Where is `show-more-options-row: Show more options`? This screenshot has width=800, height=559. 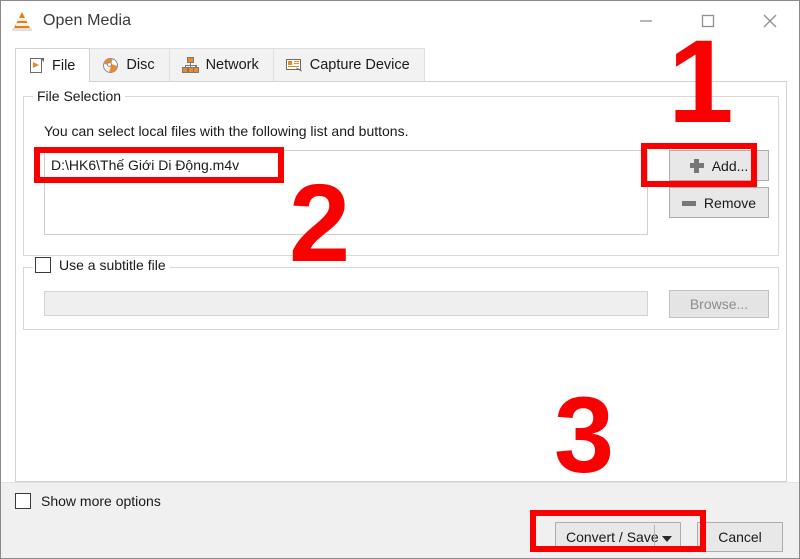
show-more-options-row: Show more options is located at coordinates (88, 501).